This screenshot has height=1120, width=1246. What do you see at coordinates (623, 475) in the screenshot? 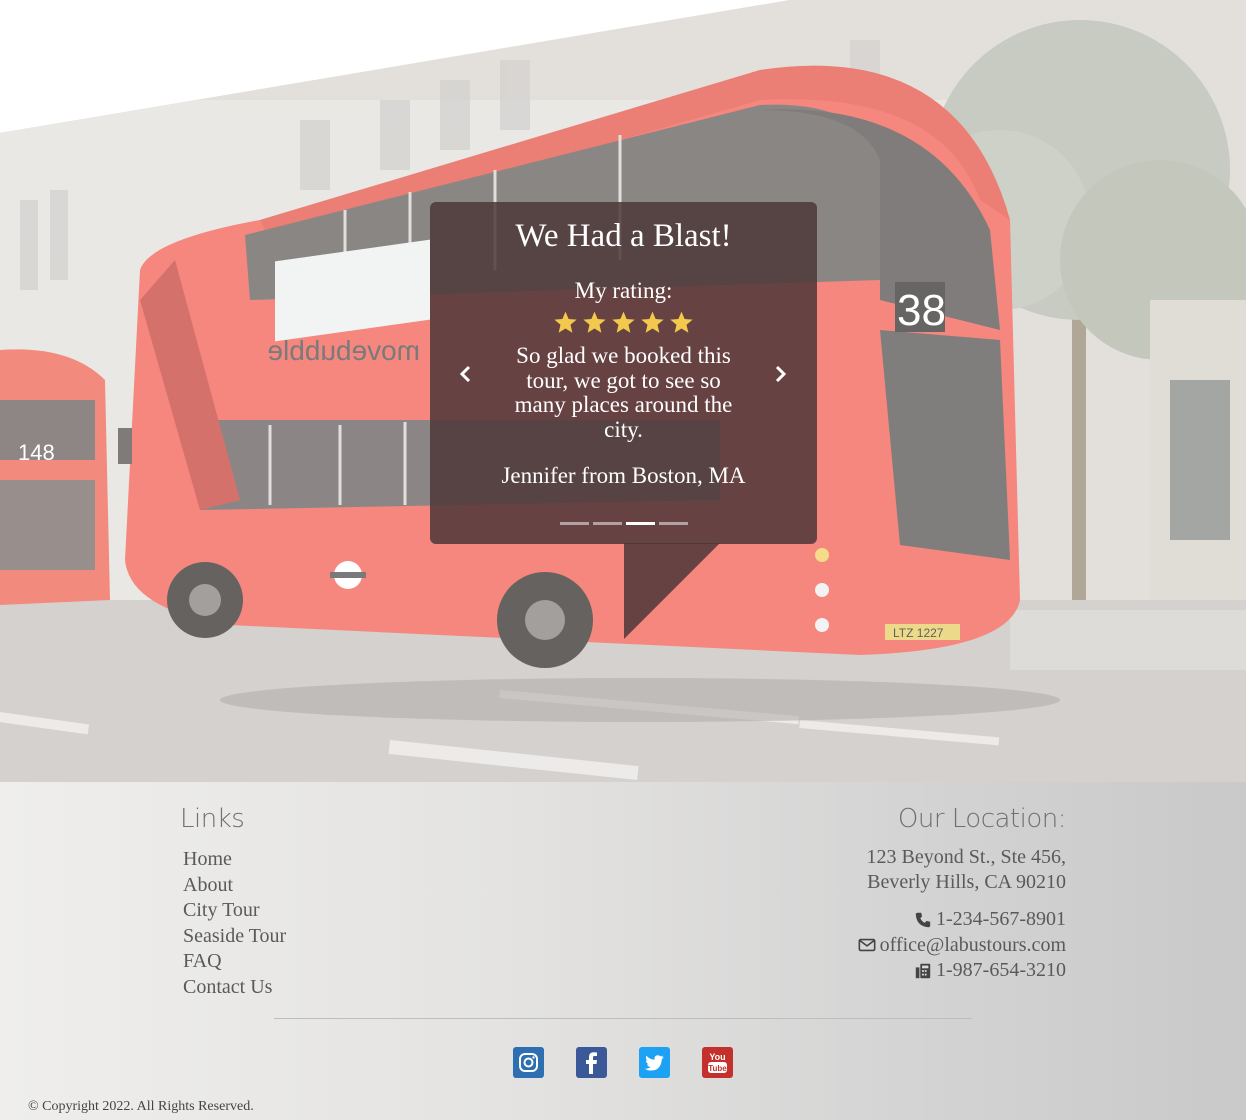
I see `testimonial-author: Jennifer from Boston, MA` at bounding box center [623, 475].